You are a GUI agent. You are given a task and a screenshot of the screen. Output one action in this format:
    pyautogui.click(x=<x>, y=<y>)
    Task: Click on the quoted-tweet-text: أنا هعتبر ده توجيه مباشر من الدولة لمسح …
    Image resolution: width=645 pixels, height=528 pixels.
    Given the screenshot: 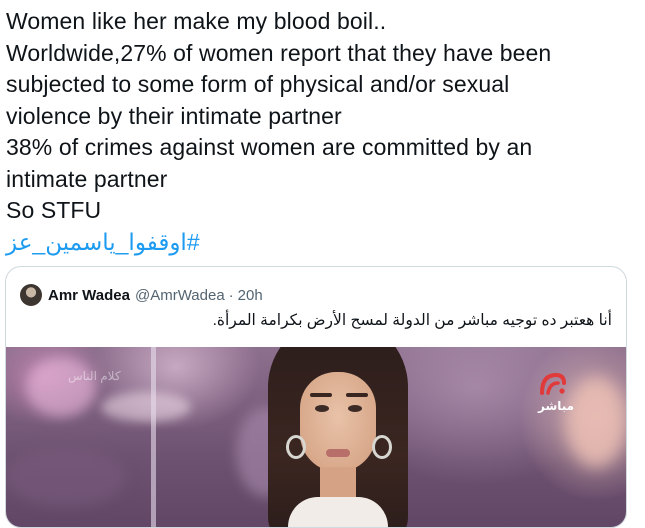 What is the action you would take?
    pyautogui.click(x=412, y=320)
    